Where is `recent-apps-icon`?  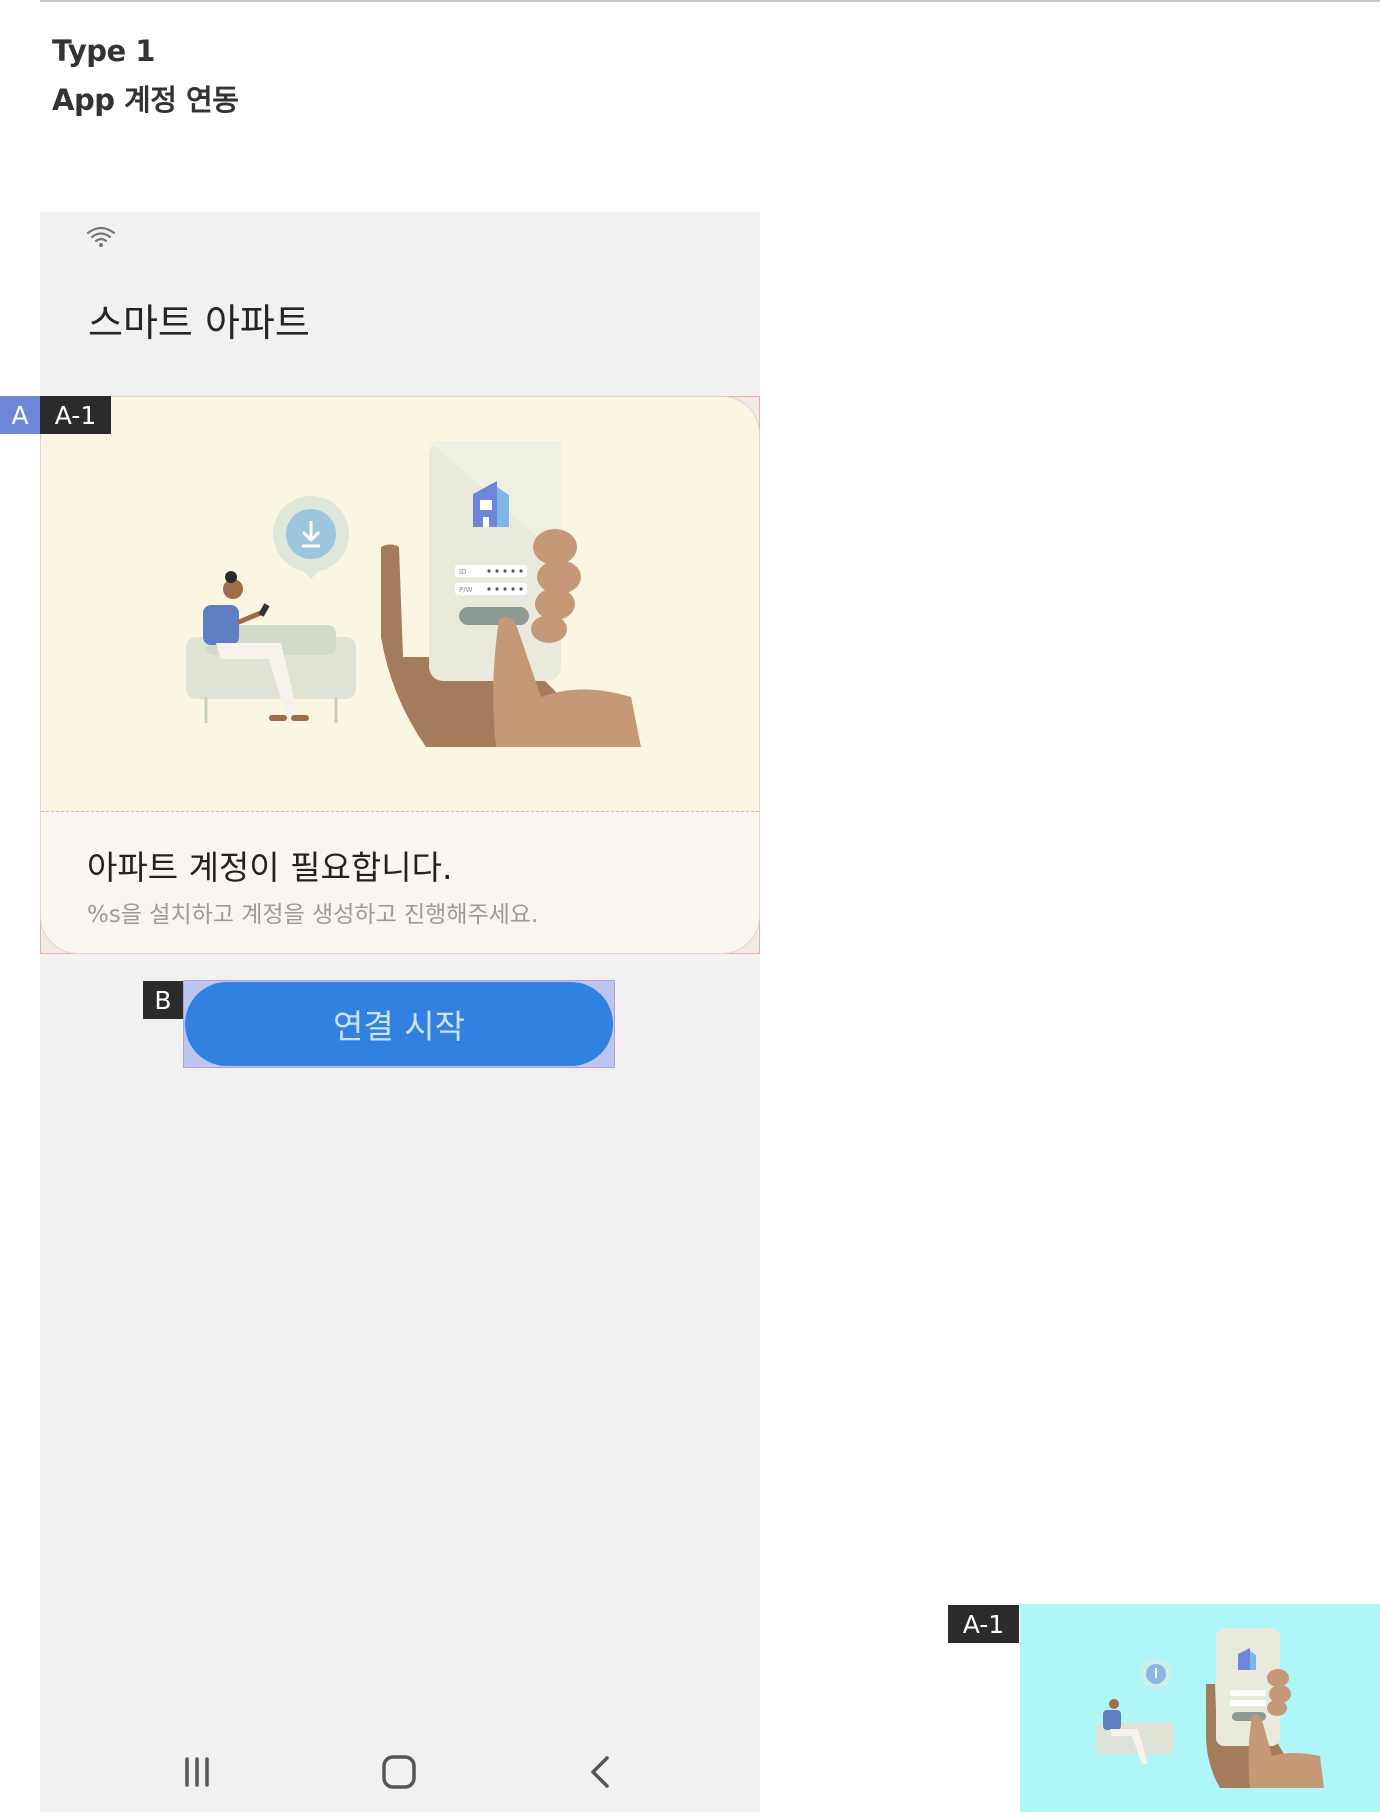 recent-apps-icon is located at coordinates (198, 1772).